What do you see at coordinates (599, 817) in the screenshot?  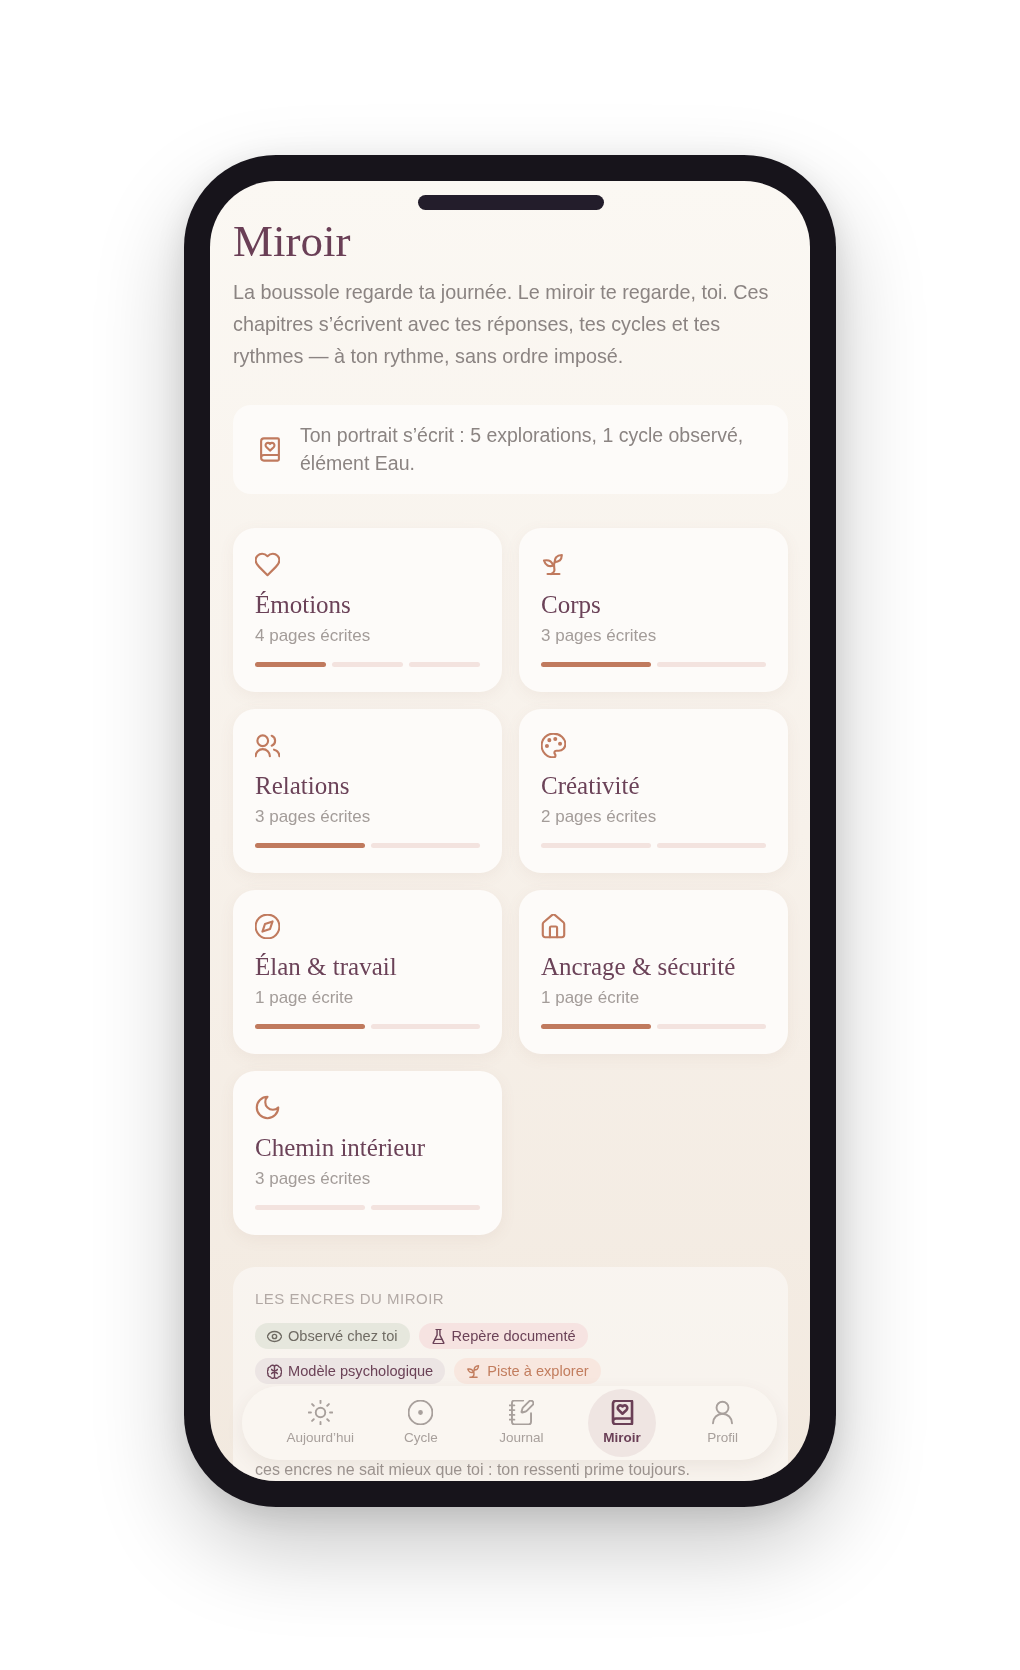 I see `page-count: 2 pages écrites` at bounding box center [599, 817].